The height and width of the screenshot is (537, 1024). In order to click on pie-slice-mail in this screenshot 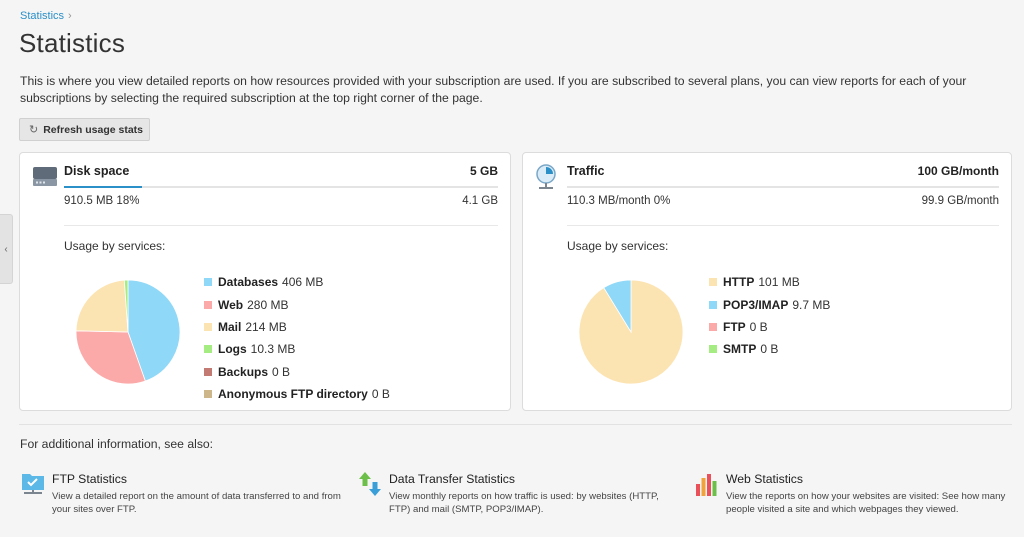, I will do `click(102, 306)`.